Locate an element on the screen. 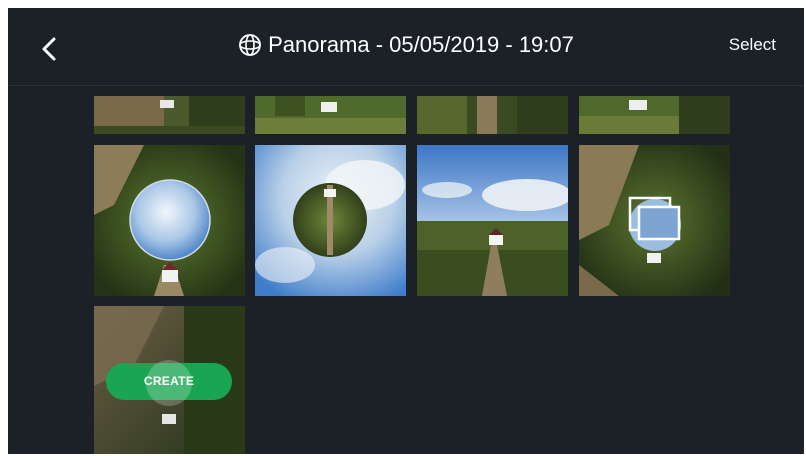  page-title: Panorama - 05/05/2019 - 19:07 is located at coordinates (406, 45).